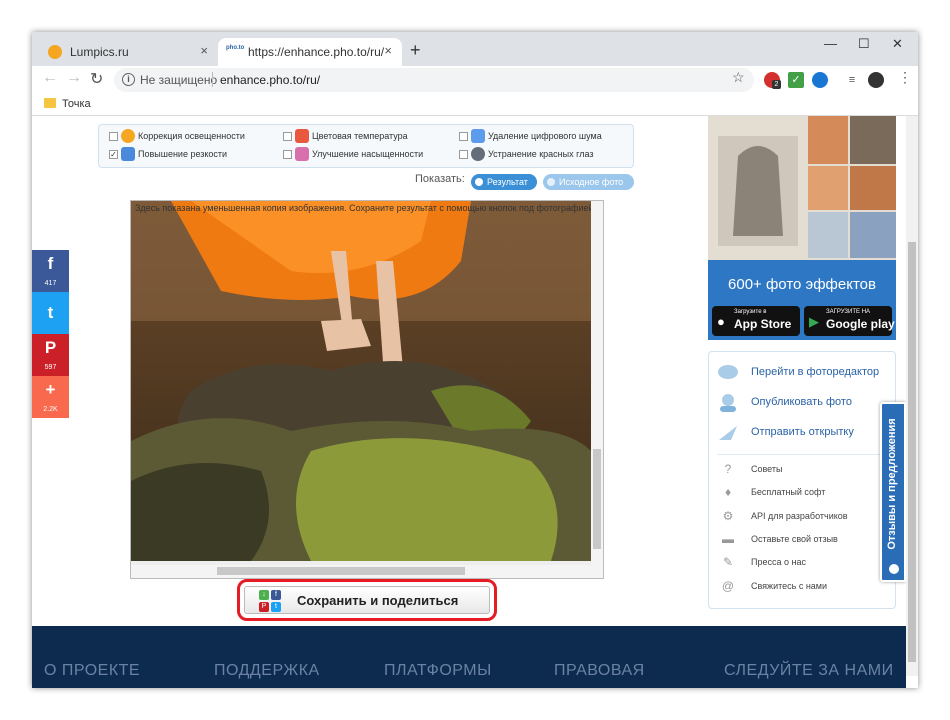 The width and height of the screenshot is (950, 720). I want to click on ad-image, so click(802, 188).